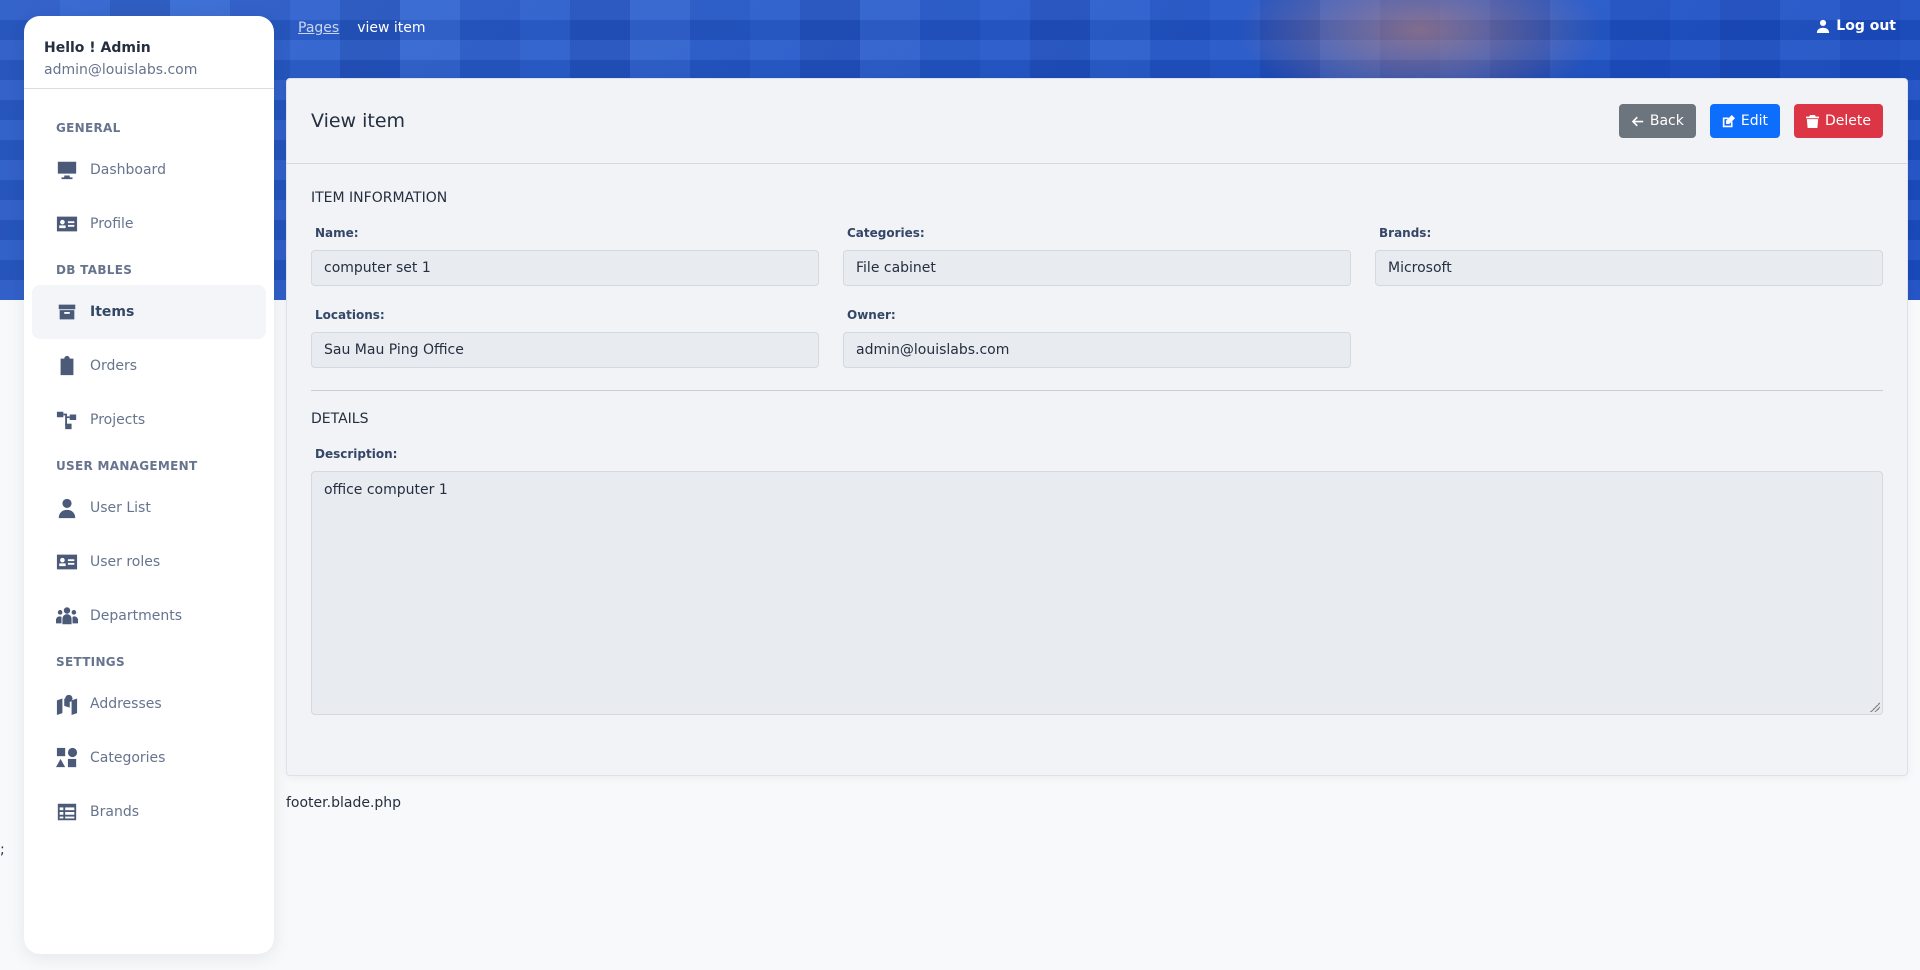 The height and width of the screenshot is (970, 1920). Describe the element at coordinates (1866, 26) in the screenshot. I see `logout-label: Log out` at that location.